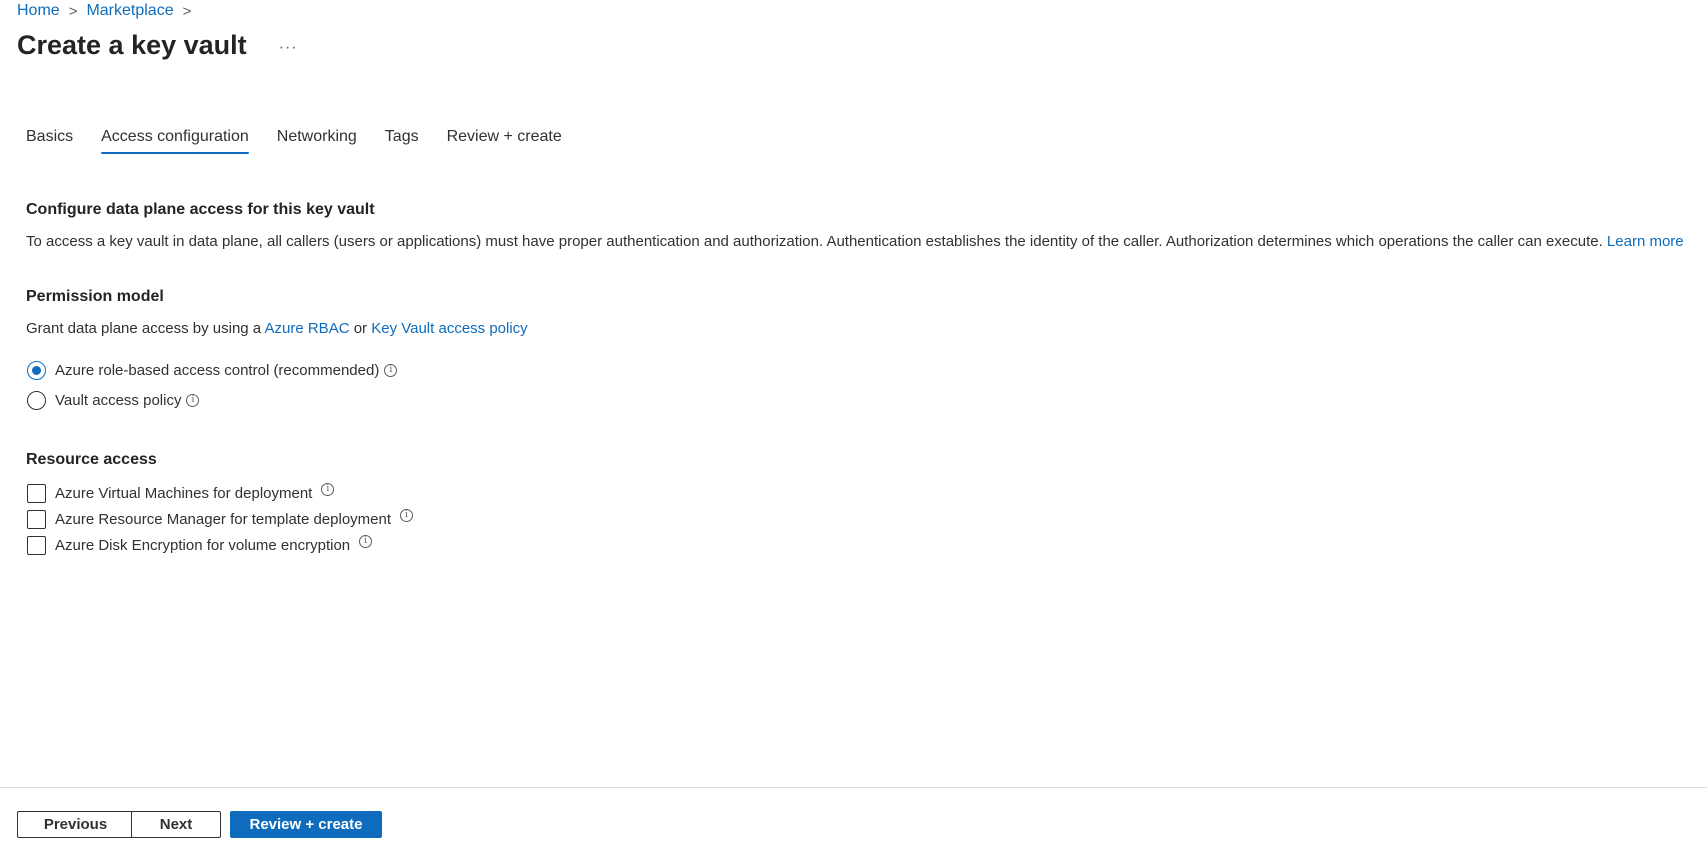 This screenshot has width=1707, height=857. What do you see at coordinates (853, 787) in the screenshot?
I see `footer-divider` at bounding box center [853, 787].